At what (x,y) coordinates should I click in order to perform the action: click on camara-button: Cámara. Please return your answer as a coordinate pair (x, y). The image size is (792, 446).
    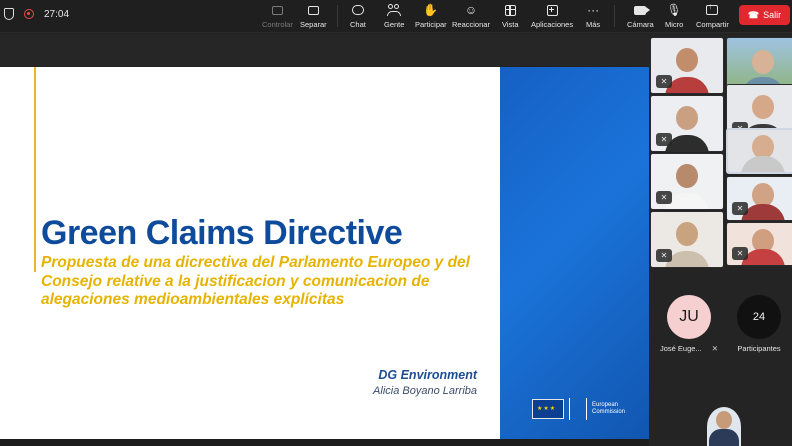
    Looking at the image, I should click on (640, 17).